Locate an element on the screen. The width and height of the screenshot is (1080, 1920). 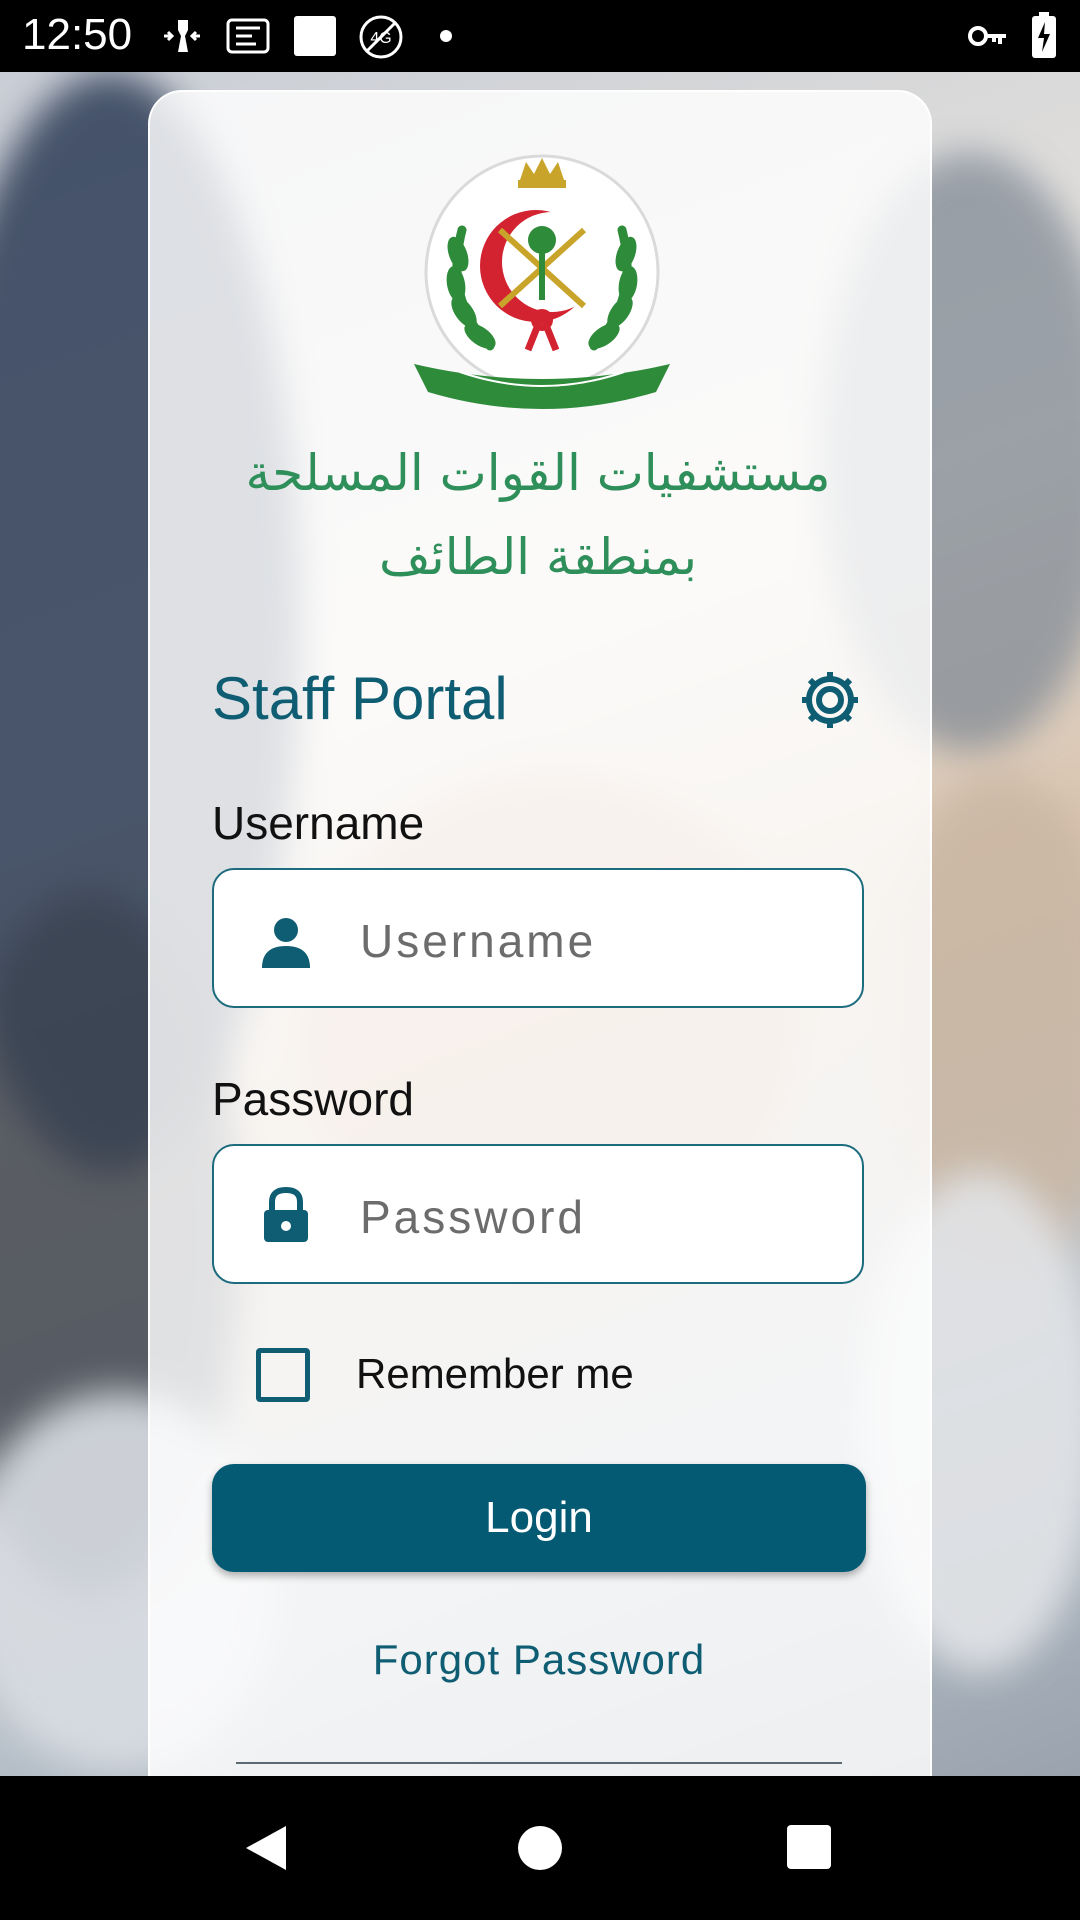
recents-icon is located at coordinates (809, 1847).